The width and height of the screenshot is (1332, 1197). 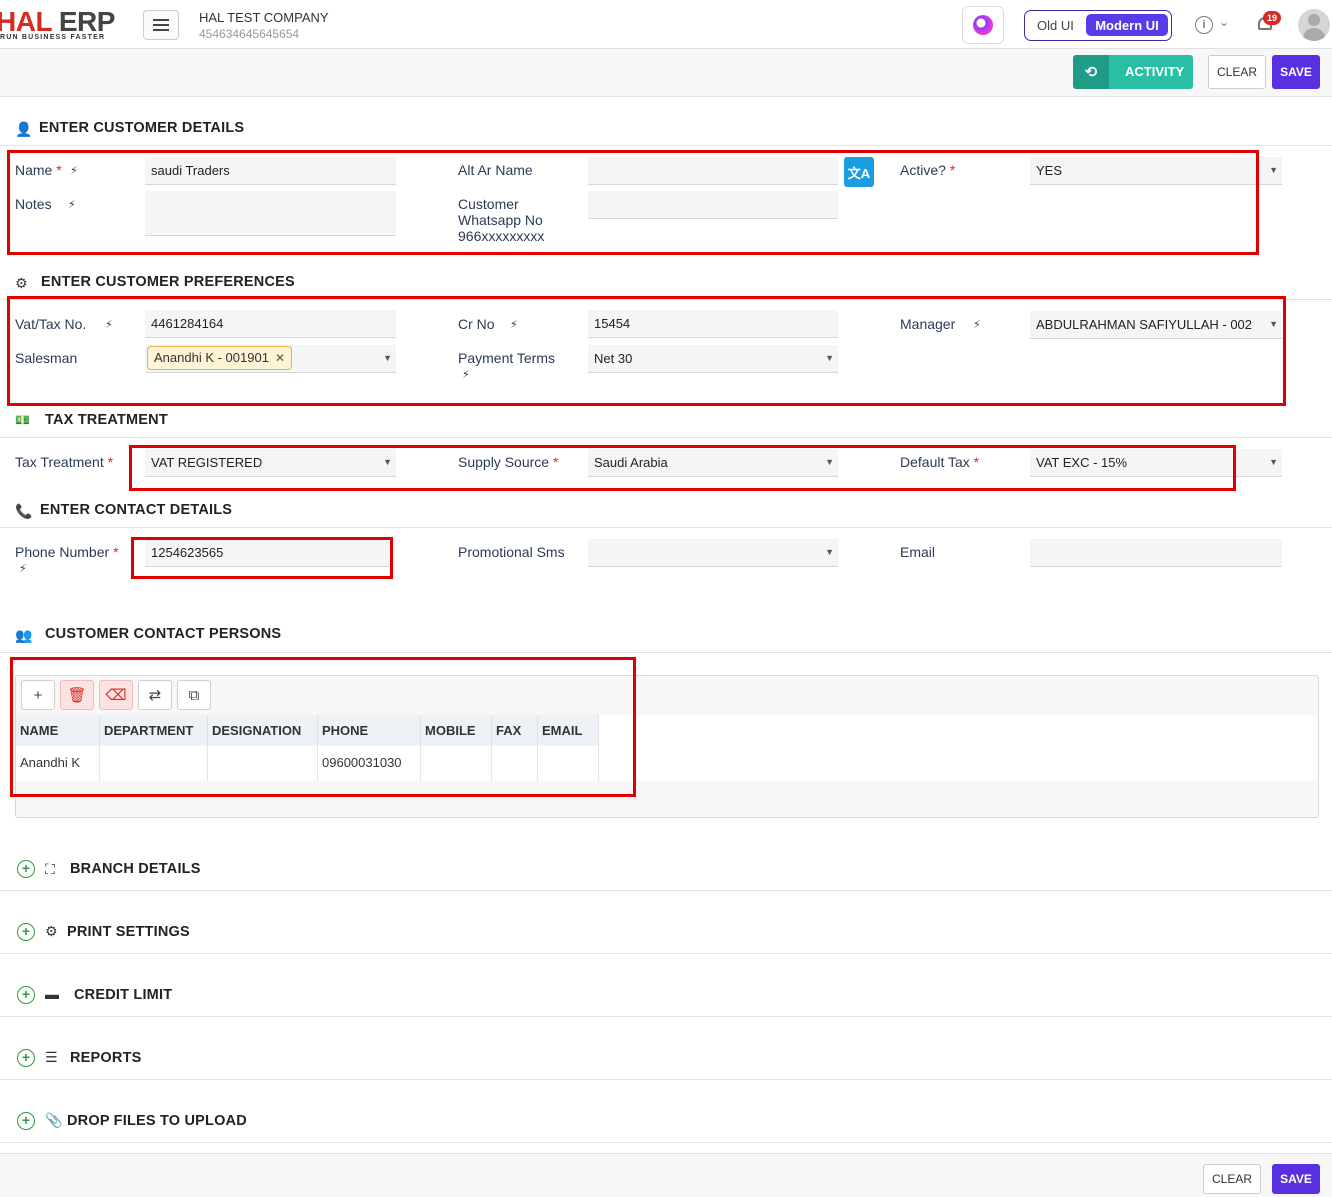 What do you see at coordinates (1314, 25) in the screenshot?
I see `avatar` at bounding box center [1314, 25].